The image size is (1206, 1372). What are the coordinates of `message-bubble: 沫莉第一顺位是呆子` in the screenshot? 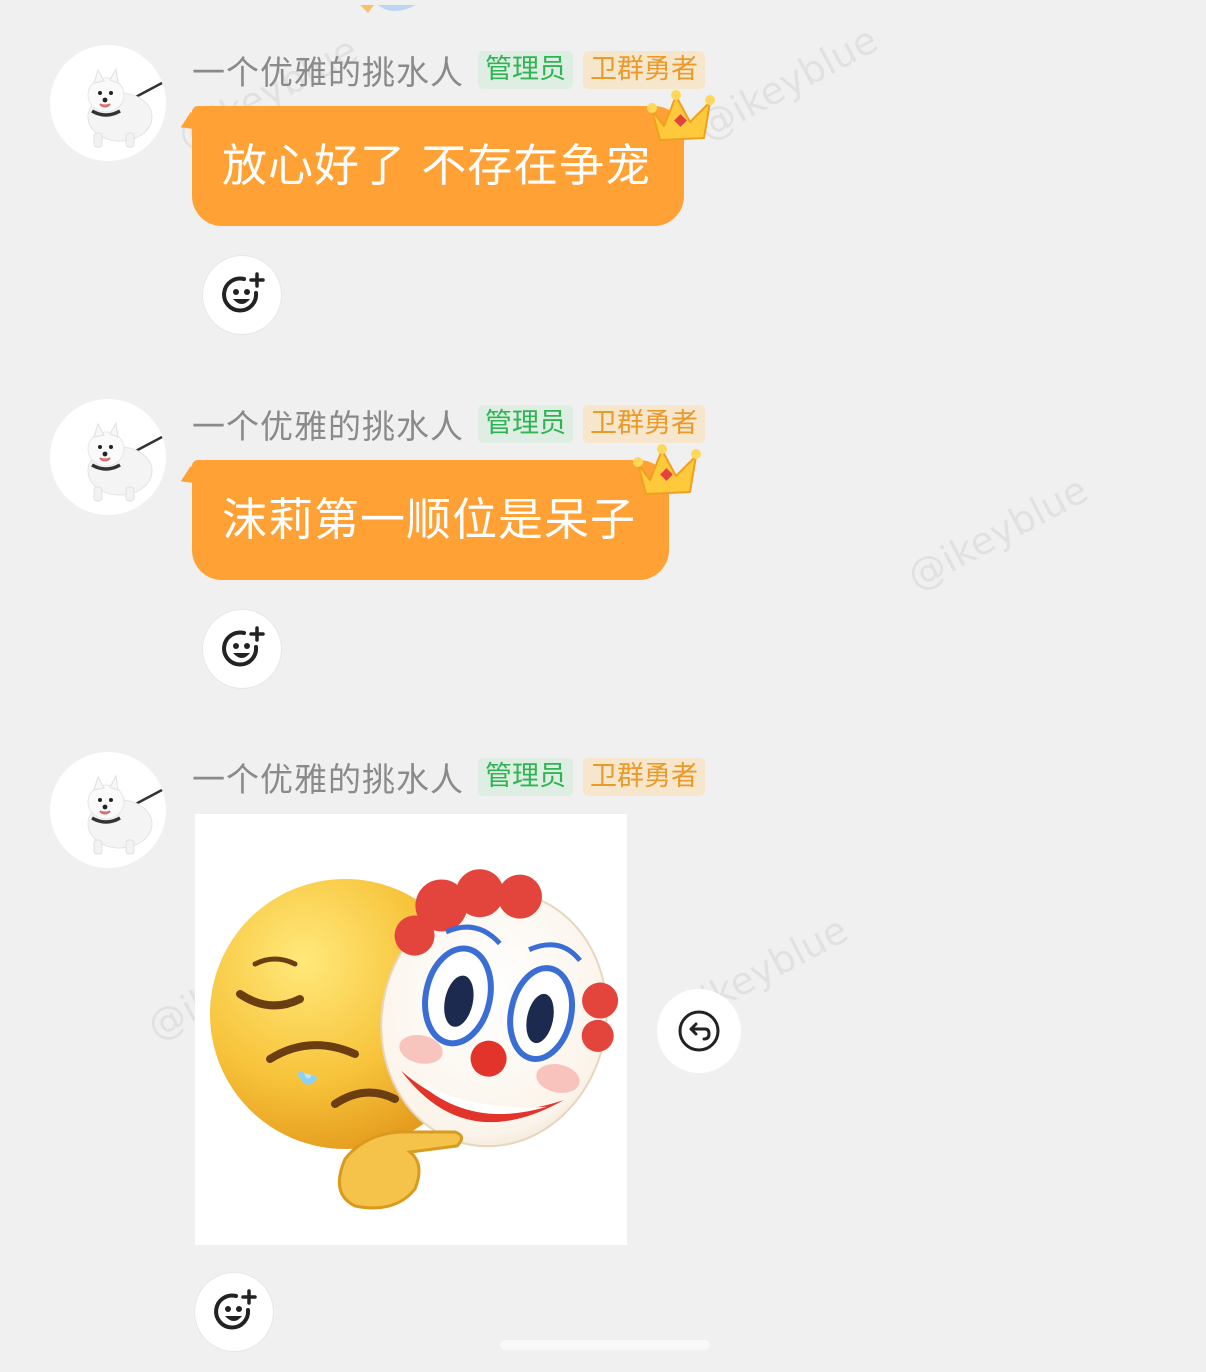 It's located at (423, 520).